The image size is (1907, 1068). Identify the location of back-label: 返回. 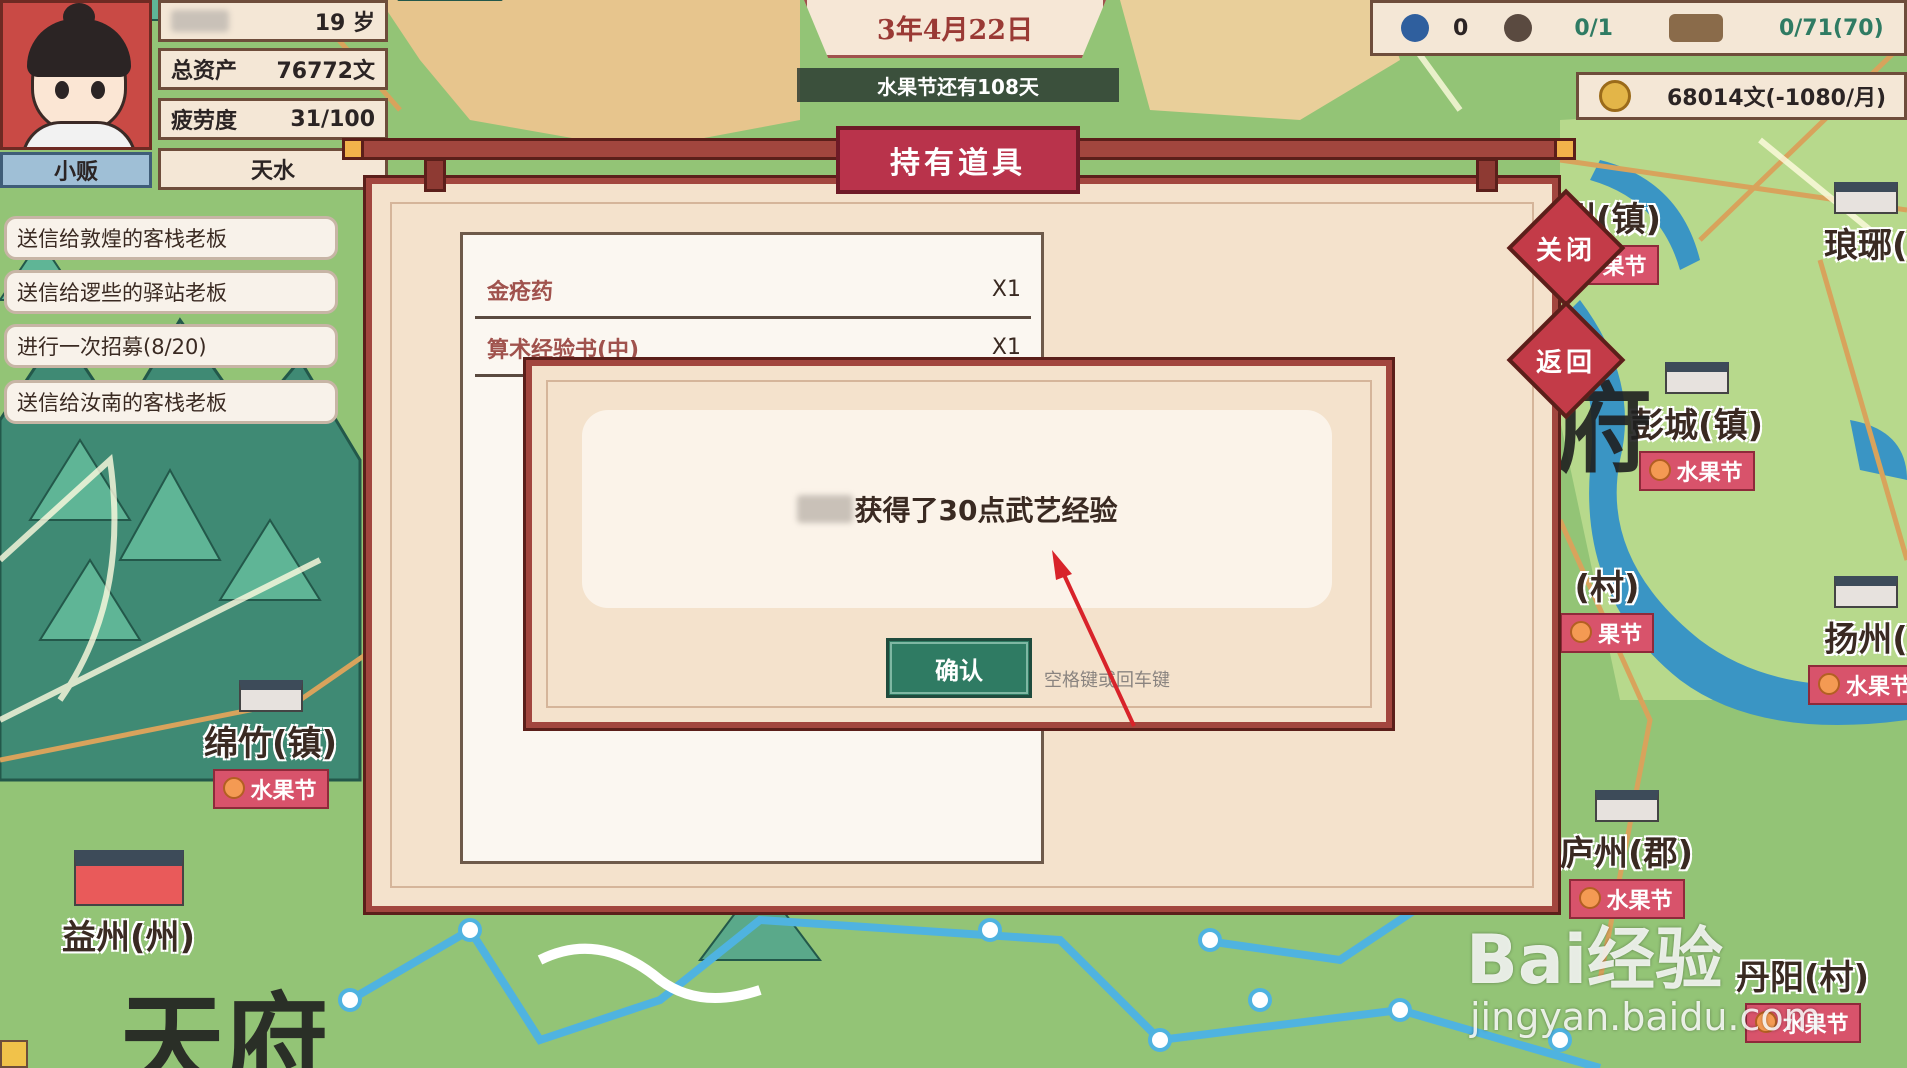
(1565, 362).